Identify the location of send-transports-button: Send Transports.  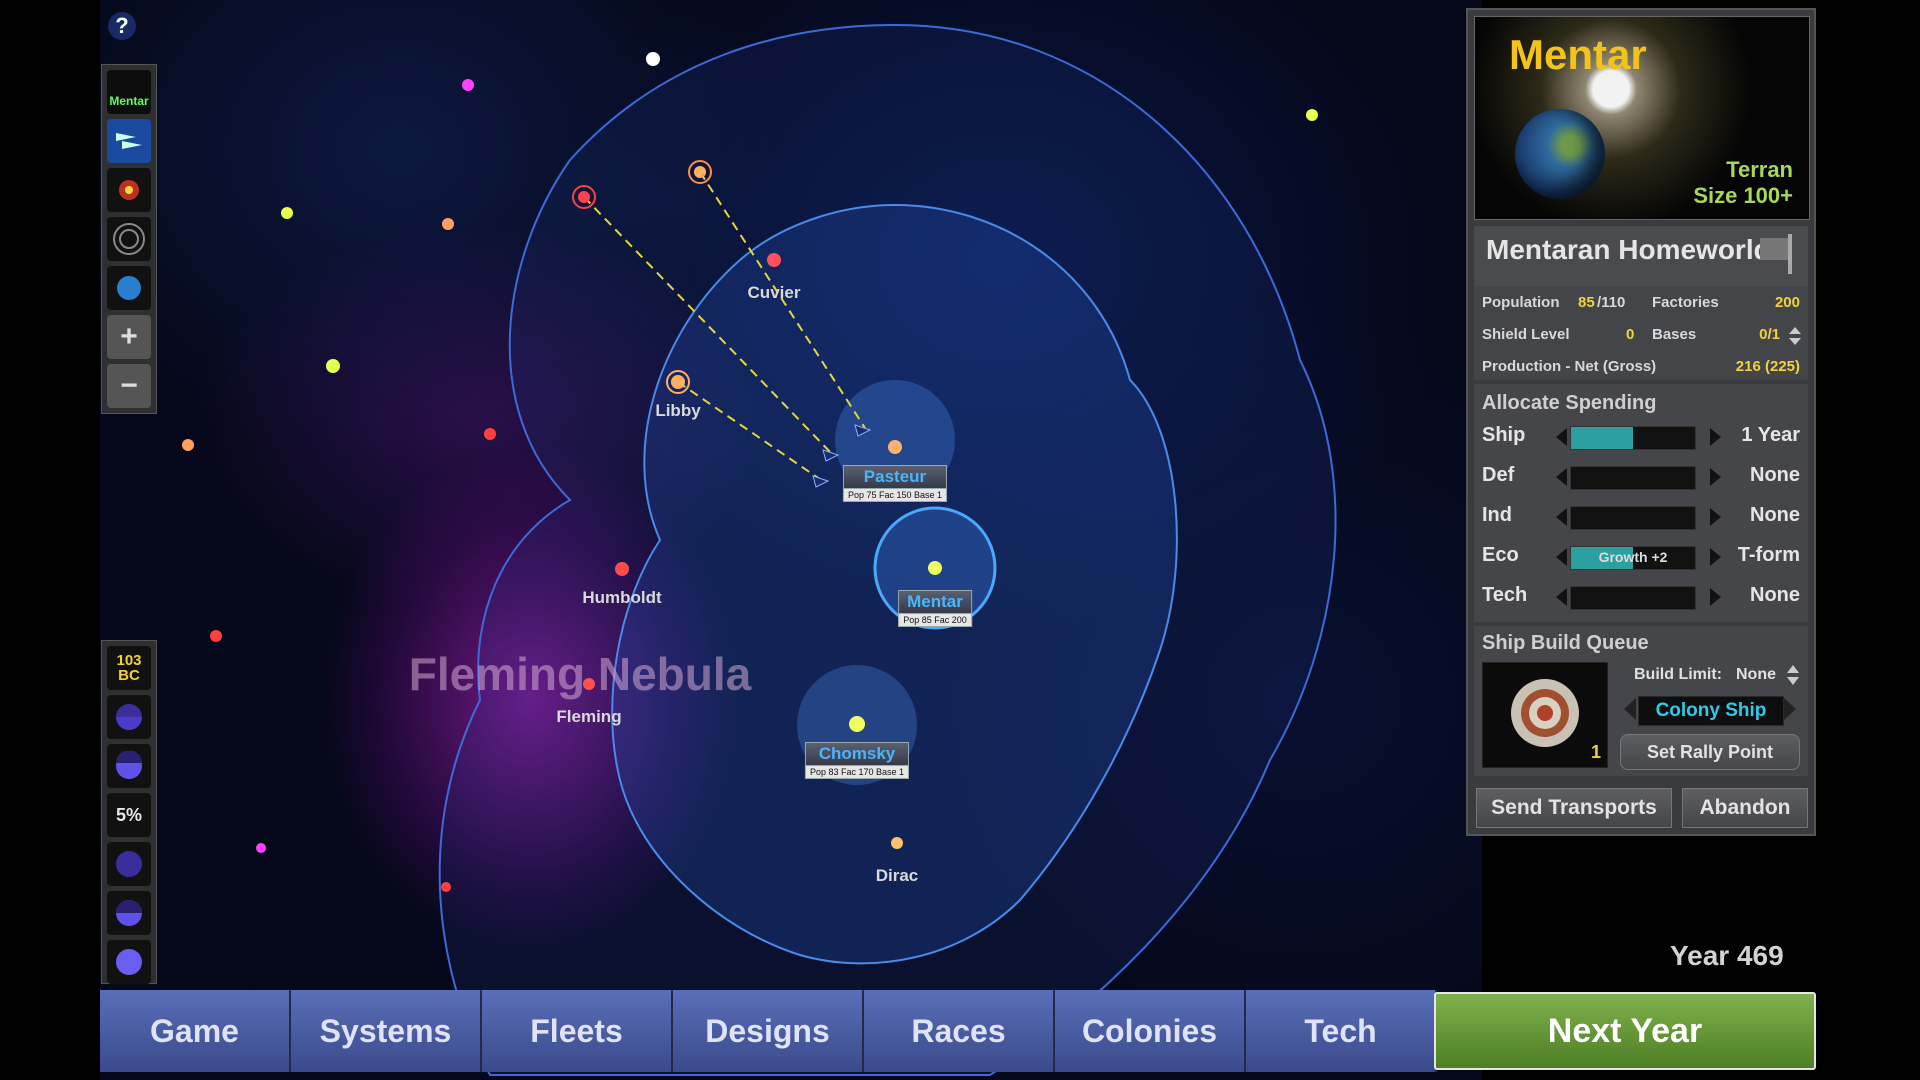
(1574, 808).